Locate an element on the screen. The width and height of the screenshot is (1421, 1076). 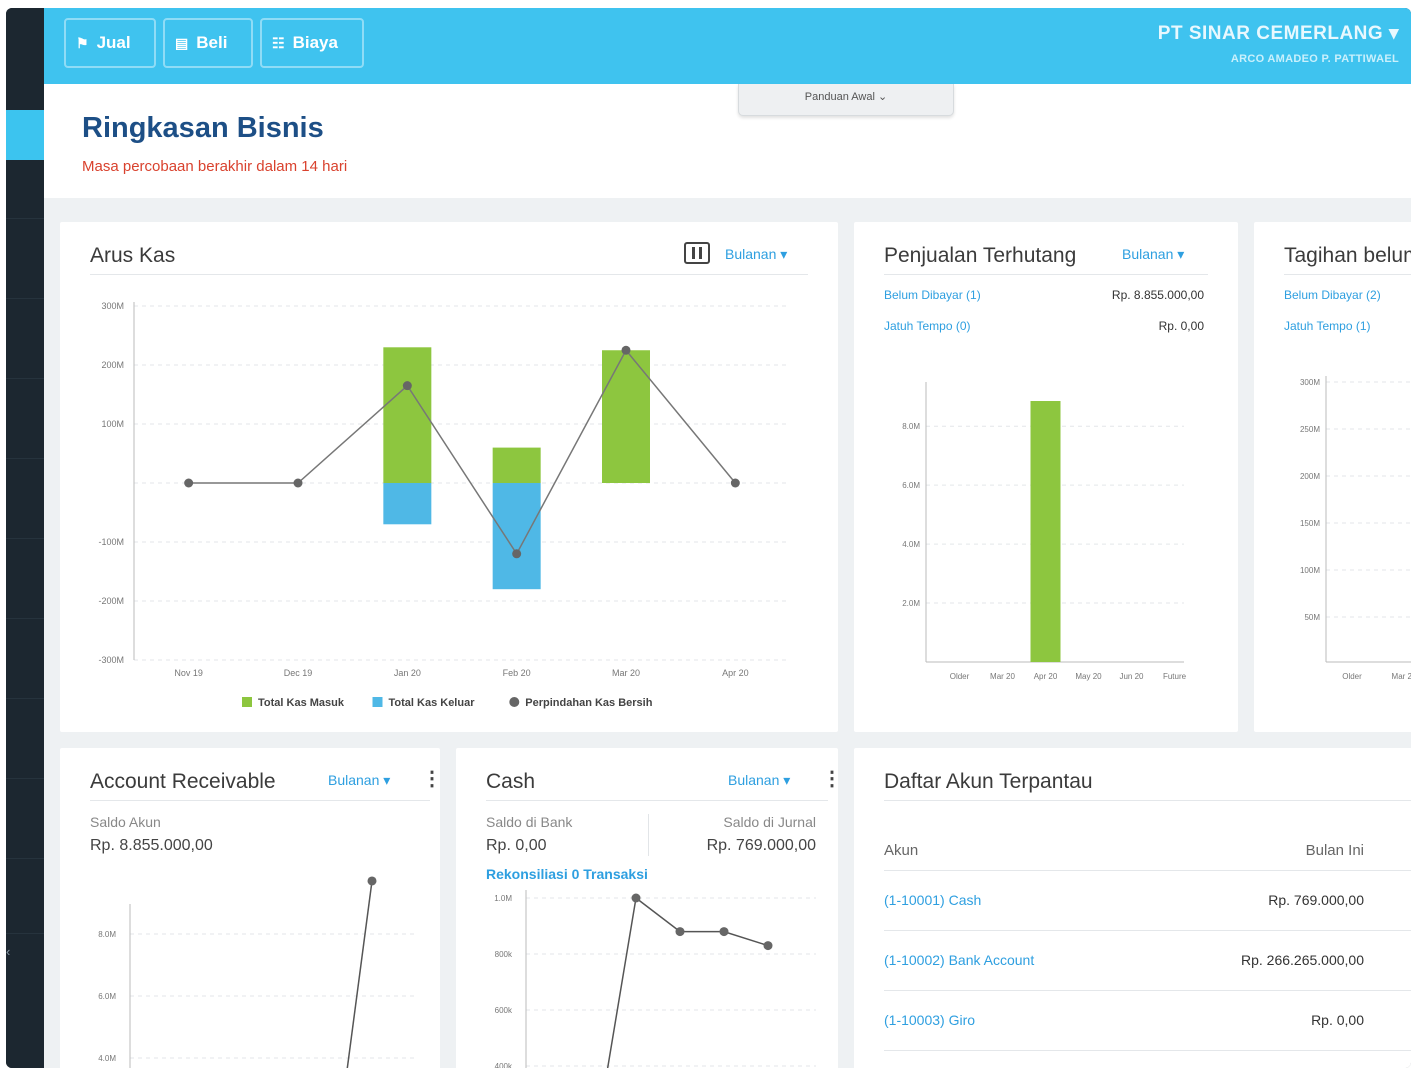
account-amount: Rp. 769.000,00 is located at coordinates (1316, 900).